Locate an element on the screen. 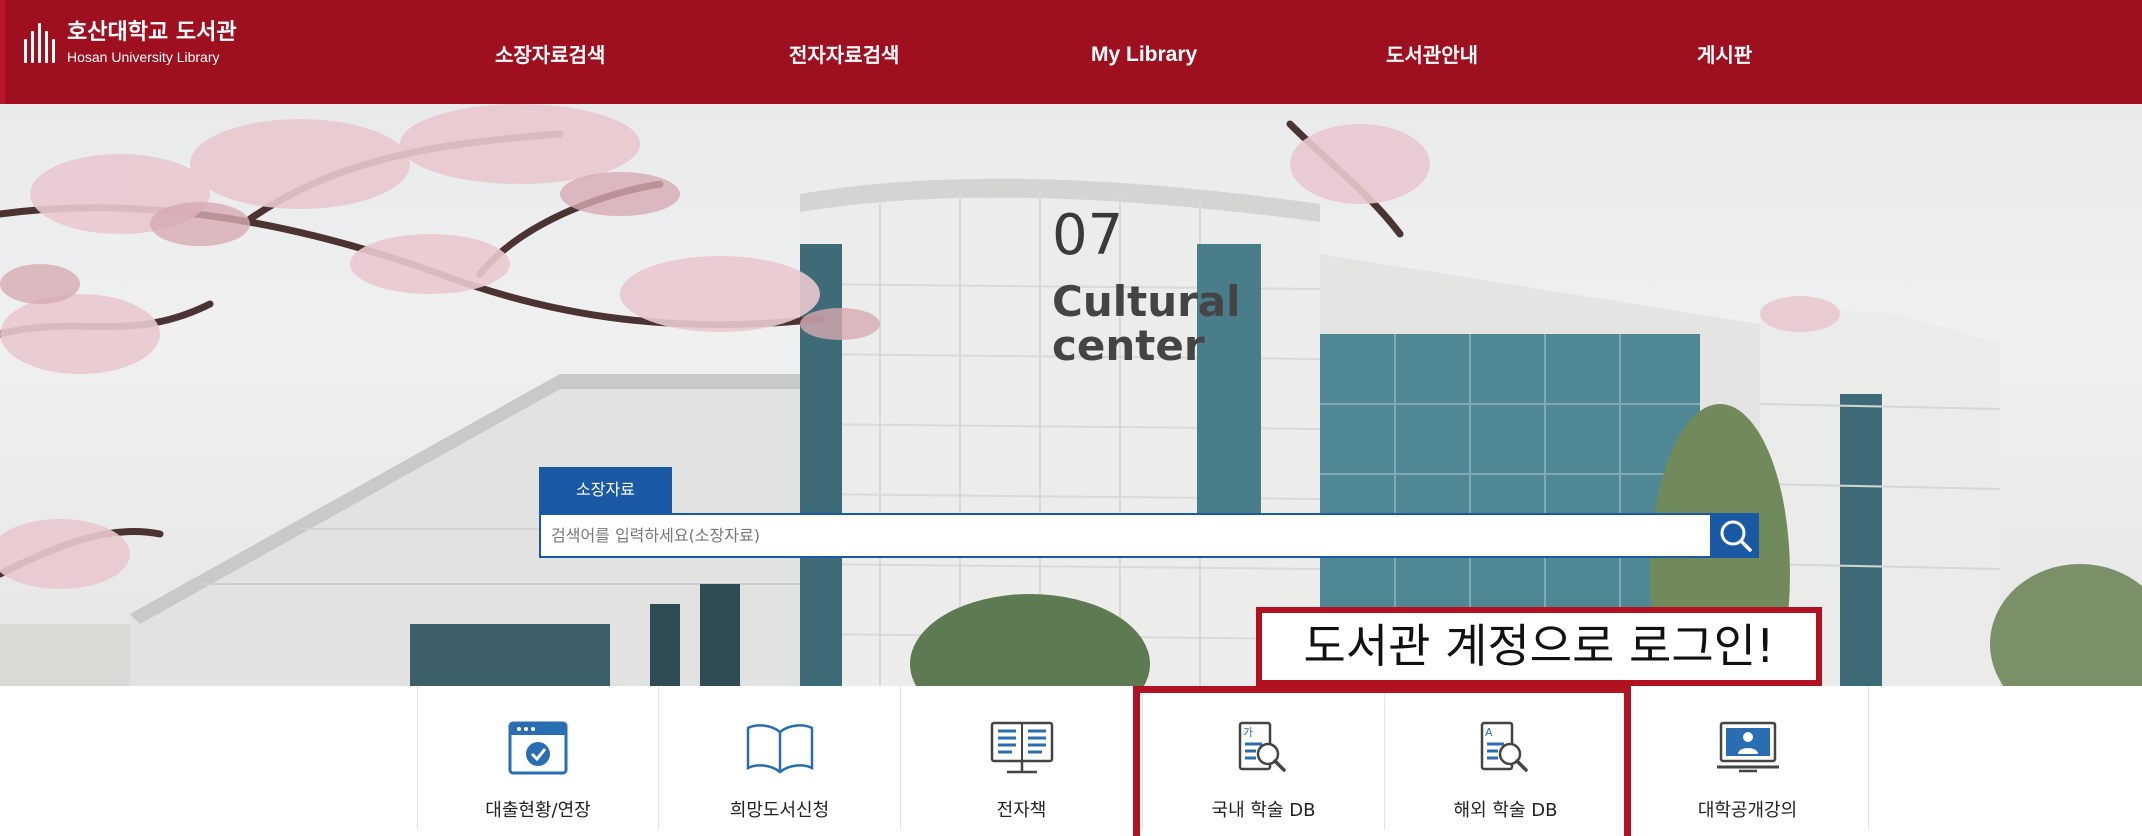  quick-menu-loan-status: 대출현황/연장 is located at coordinates (538, 758).